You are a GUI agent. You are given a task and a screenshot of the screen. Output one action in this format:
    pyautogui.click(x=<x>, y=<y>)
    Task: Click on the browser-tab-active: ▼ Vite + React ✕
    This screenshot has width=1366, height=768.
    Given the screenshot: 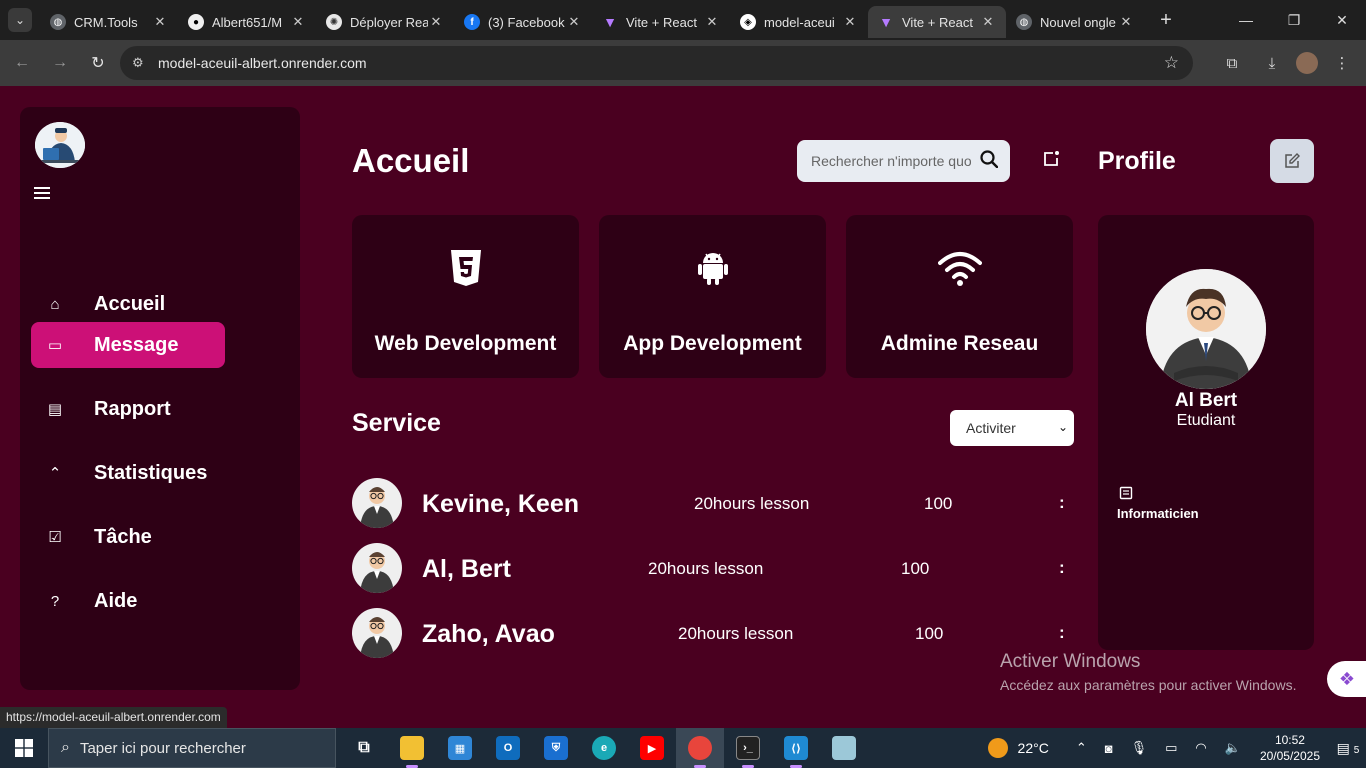 What is the action you would take?
    pyautogui.click(x=937, y=22)
    